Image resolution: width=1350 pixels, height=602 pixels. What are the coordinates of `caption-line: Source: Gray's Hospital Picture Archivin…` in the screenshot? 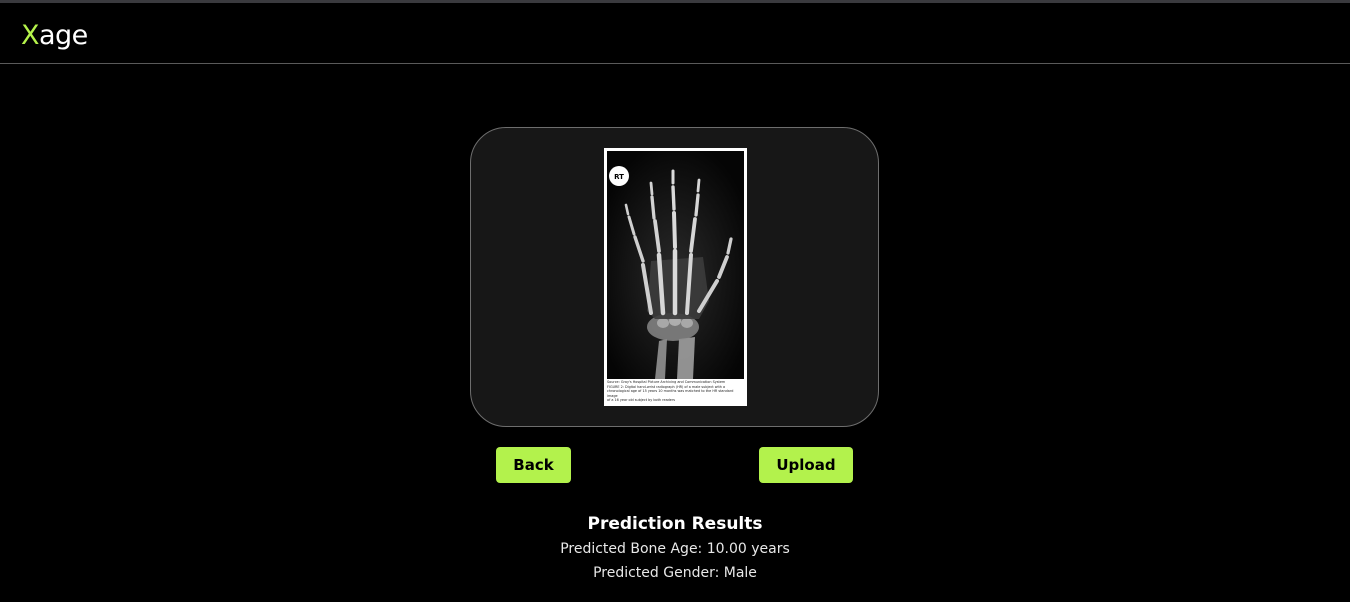 It's located at (666, 382).